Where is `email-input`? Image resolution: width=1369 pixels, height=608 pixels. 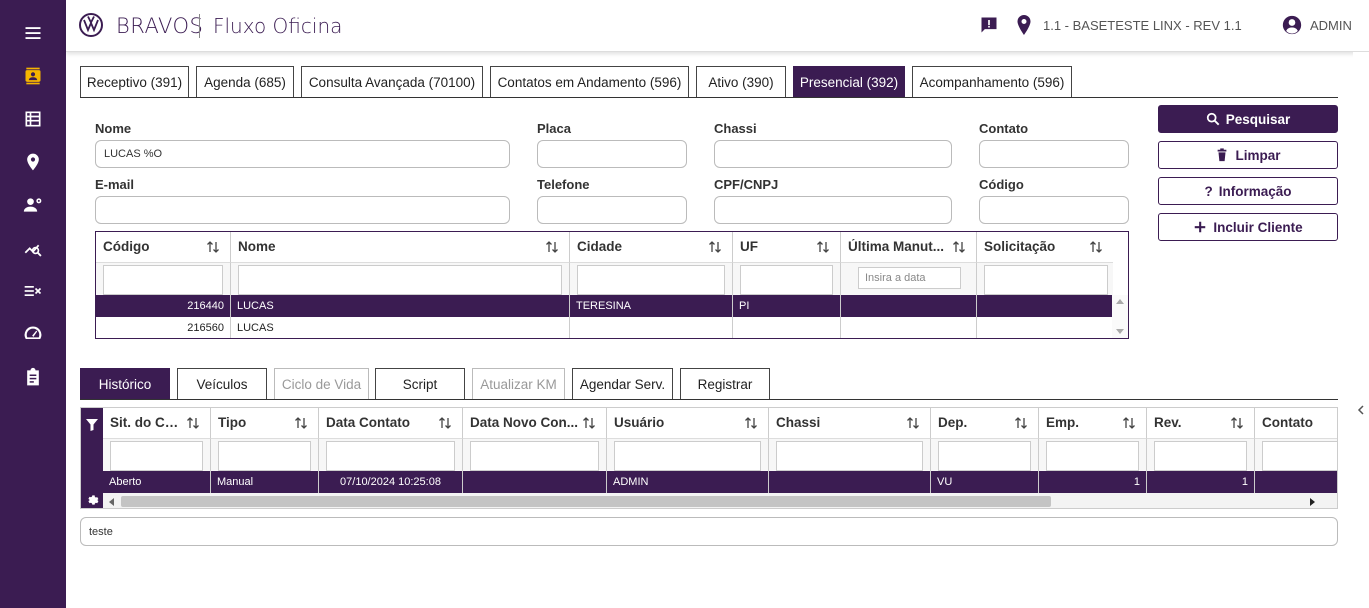 email-input is located at coordinates (302, 210).